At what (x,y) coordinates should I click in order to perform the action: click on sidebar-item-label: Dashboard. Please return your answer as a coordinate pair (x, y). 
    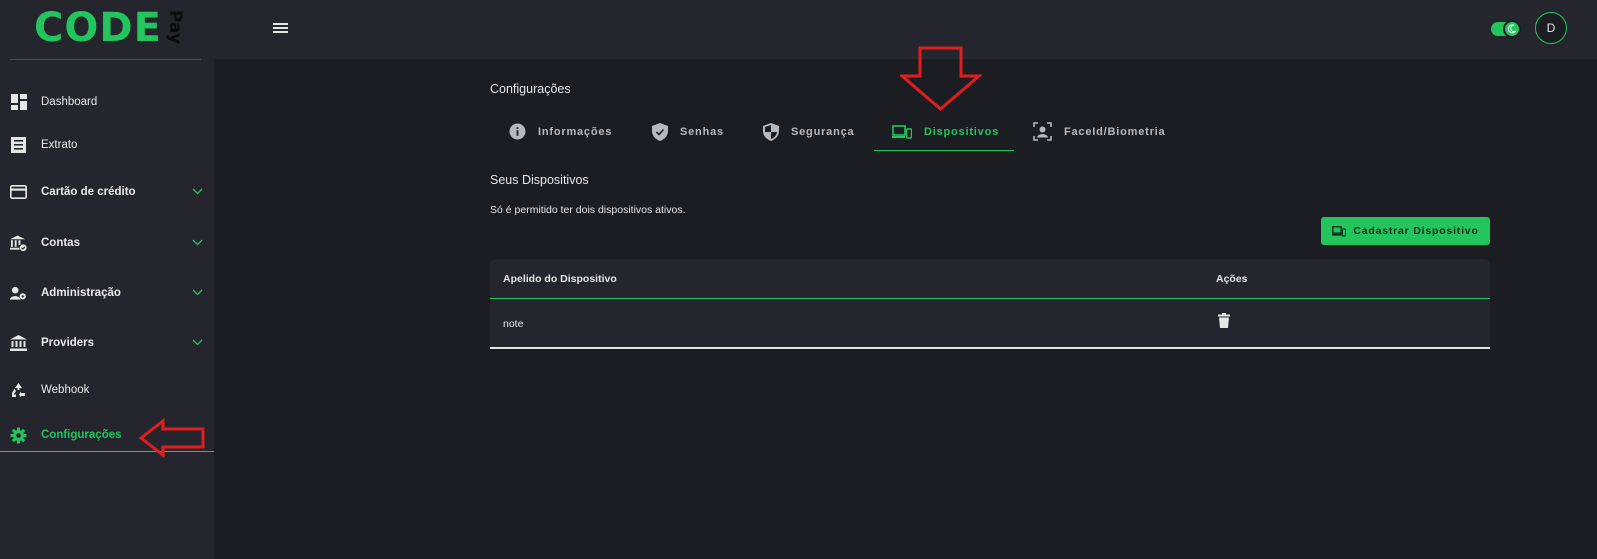
    Looking at the image, I should click on (69, 102).